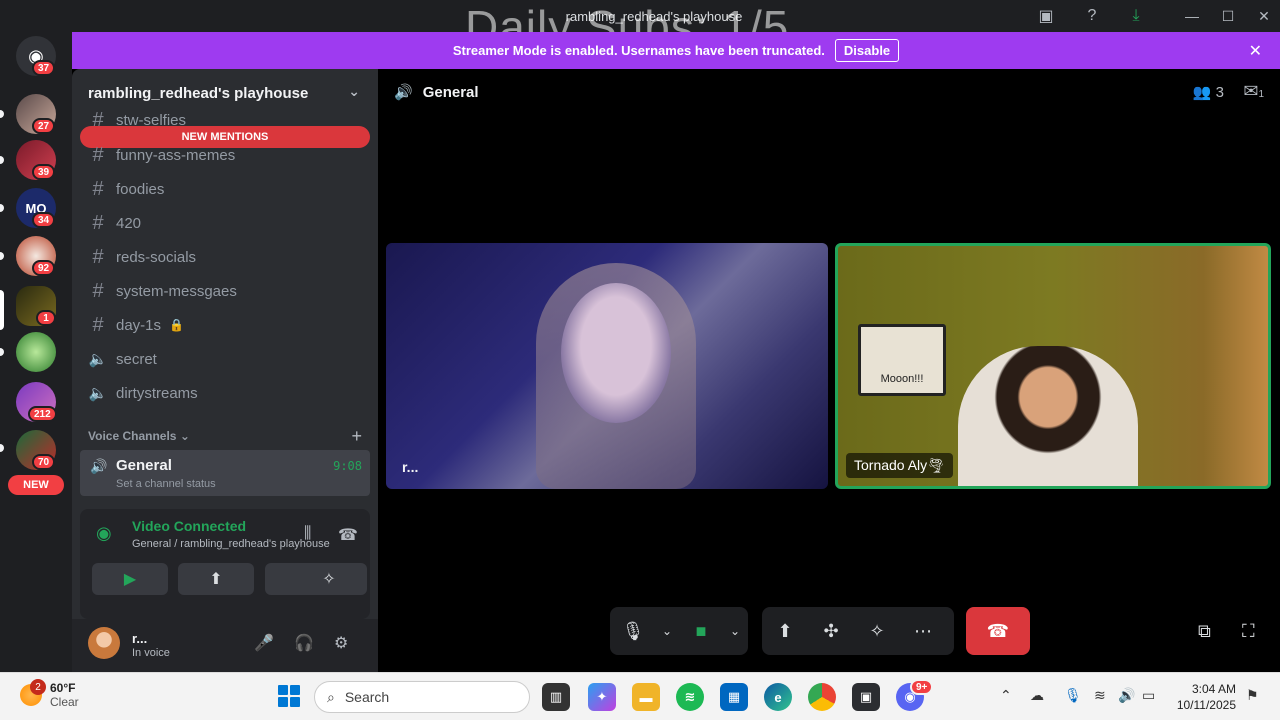  I want to click on copilot-icon: ✦, so click(602, 697).